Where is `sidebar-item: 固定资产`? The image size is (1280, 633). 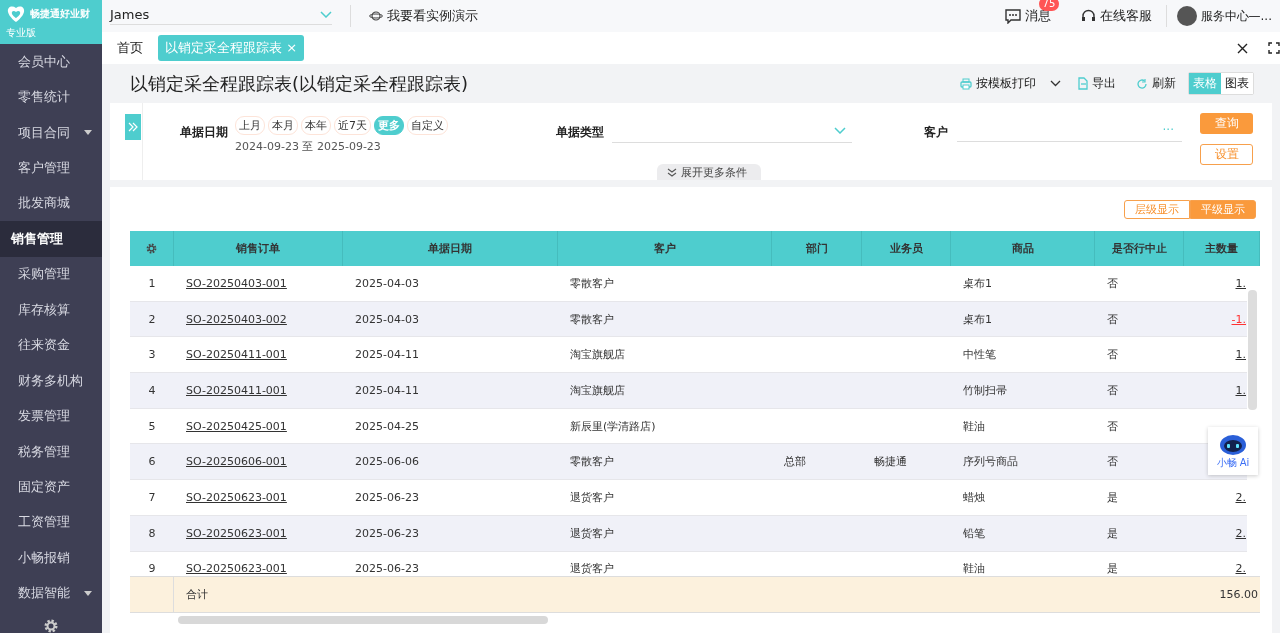 sidebar-item: 固定资产 is located at coordinates (51, 487).